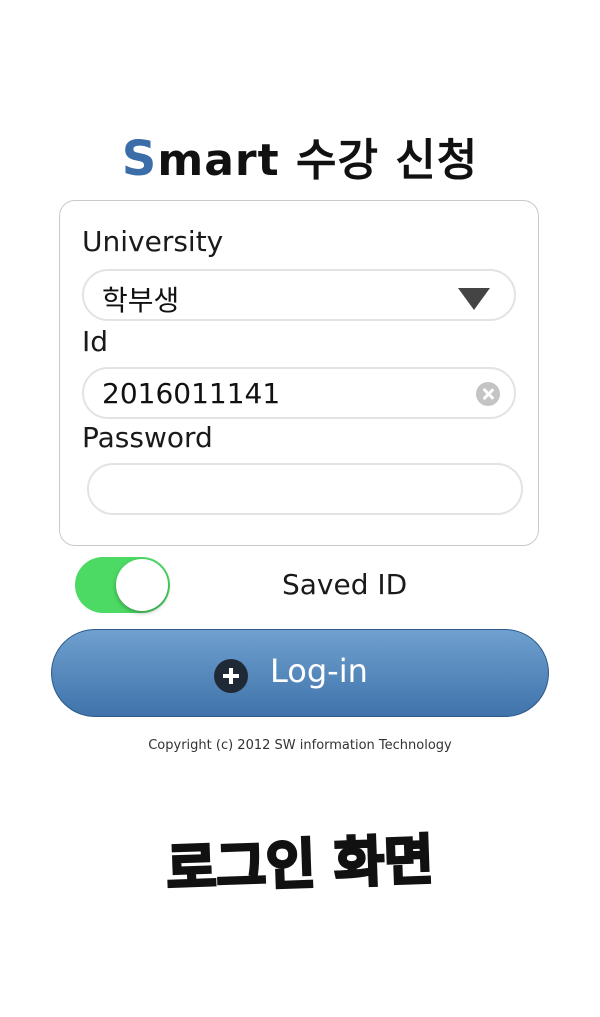  What do you see at coordinates (299, 393) in the screenshot?
I see `id-input: 2016011141` at bounding box center [299, 393].